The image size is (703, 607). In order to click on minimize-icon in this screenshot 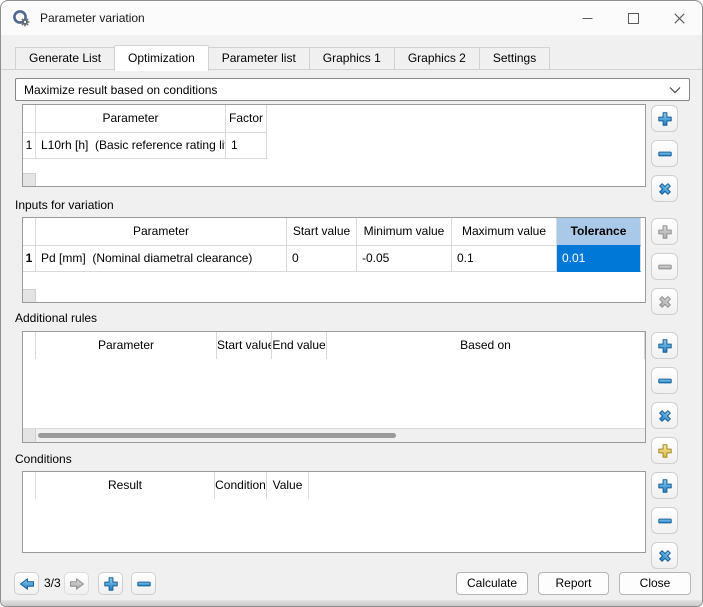, I will do `click(587, 18)`.